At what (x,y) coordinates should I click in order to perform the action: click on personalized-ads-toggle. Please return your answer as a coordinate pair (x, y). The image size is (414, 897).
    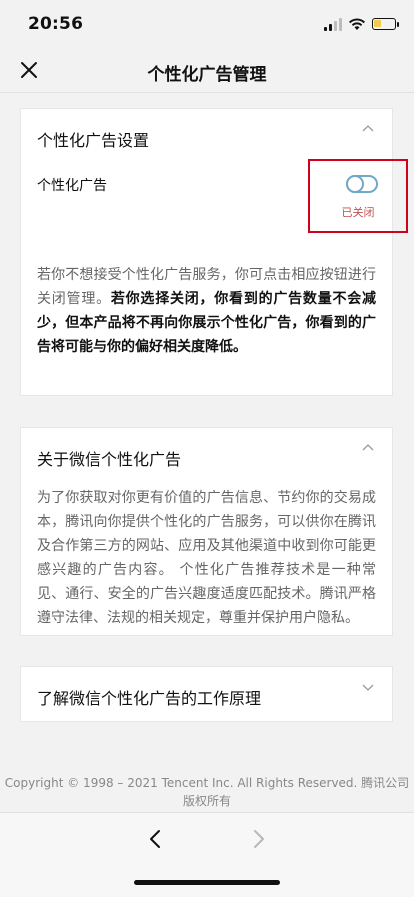
    Looking at the image, I should click on (362, 184).